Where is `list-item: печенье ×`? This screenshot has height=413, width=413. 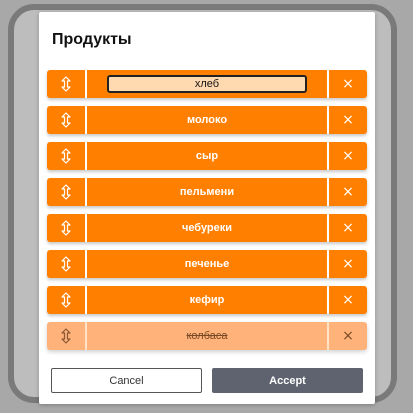
list-item: печенье × is located at coordinates (207, 264).